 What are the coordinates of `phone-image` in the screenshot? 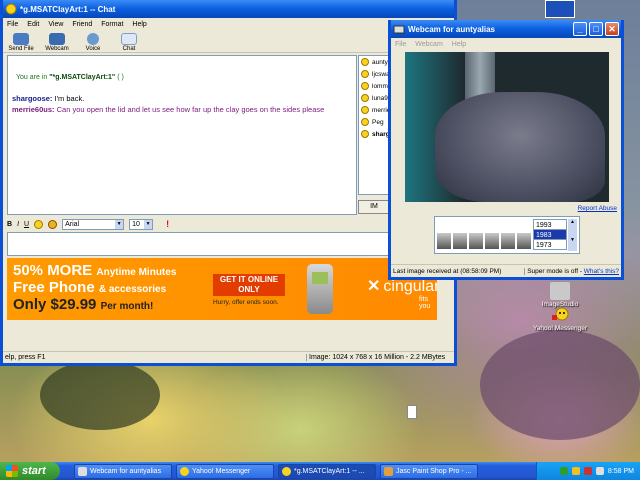 It's located at (320, 289).